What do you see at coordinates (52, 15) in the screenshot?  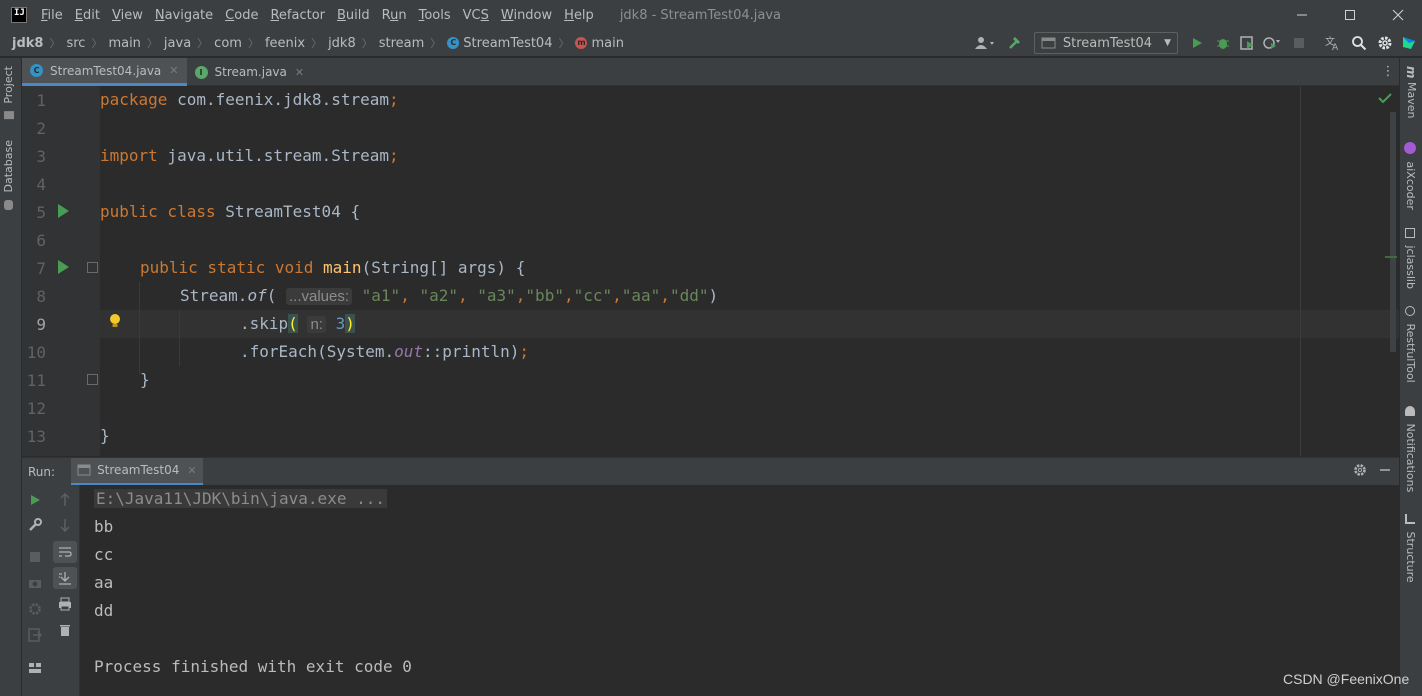 I see `menu-file: File` at bounding box center [52, 15].